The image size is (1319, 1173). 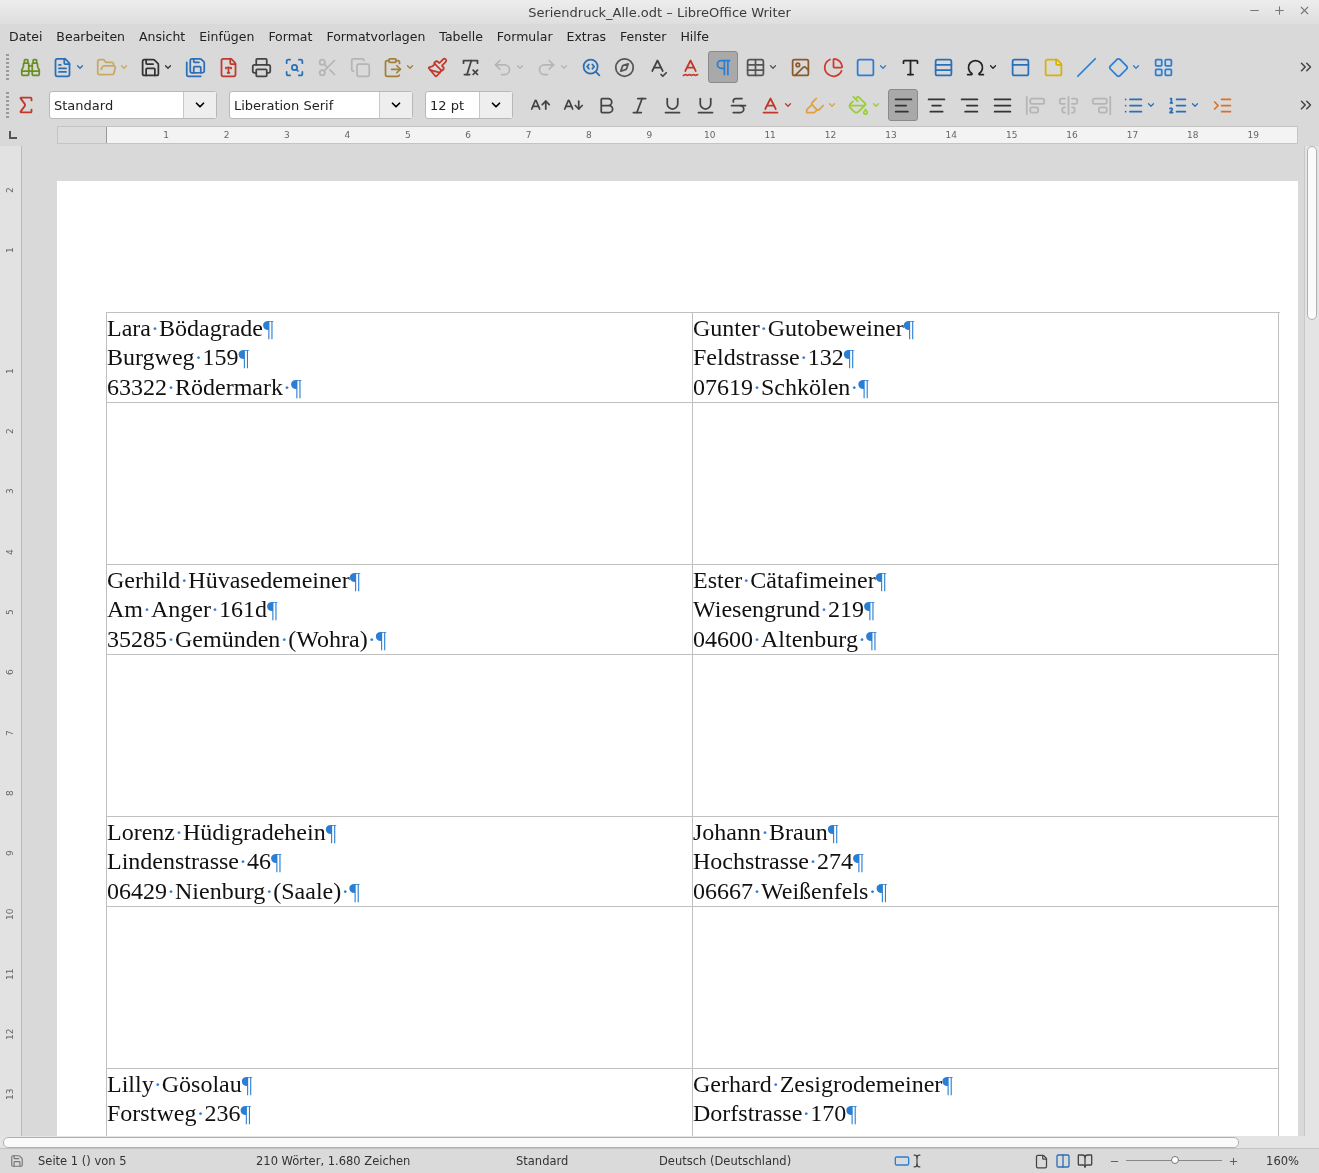 I want to click on word-count: 210 Wörter, 1.680 Zeichen, so click(x=334, y=1161).